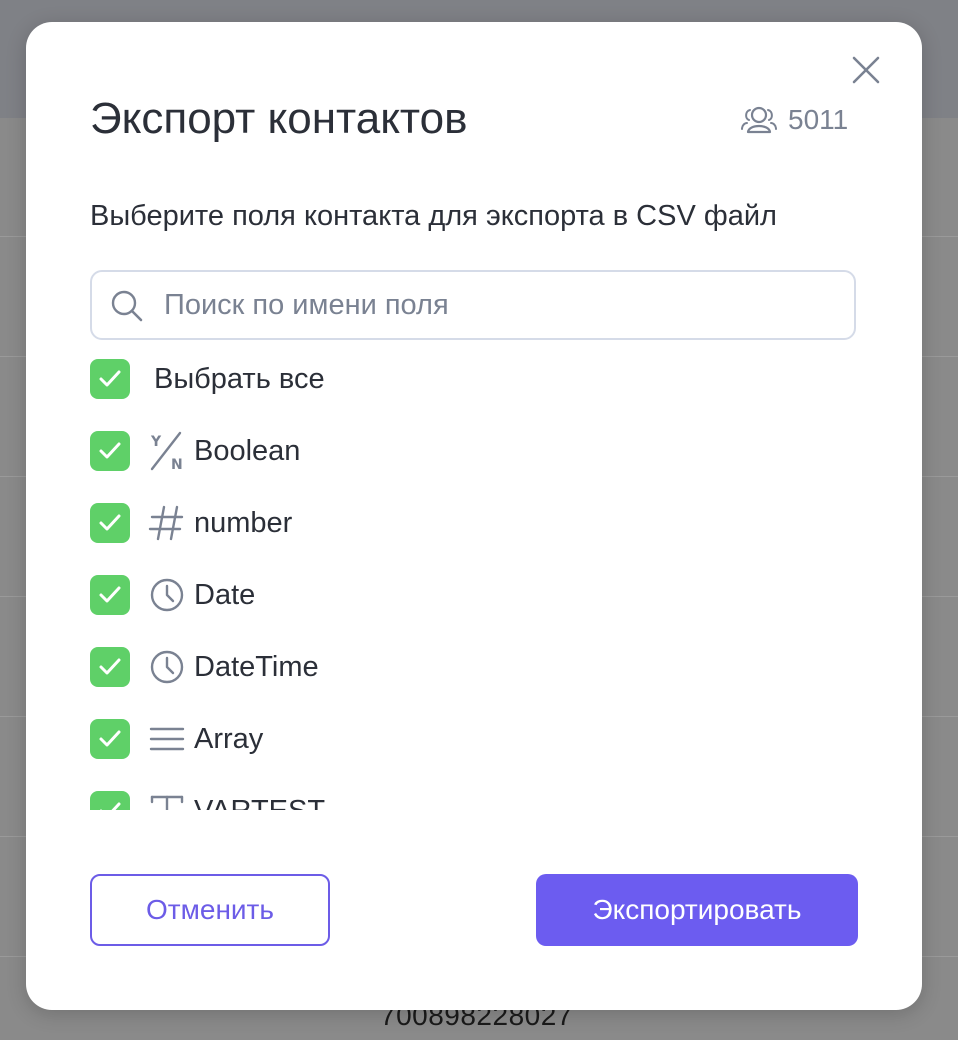  I want to click on field-row-datetime: DateTime, so click(204, 667).